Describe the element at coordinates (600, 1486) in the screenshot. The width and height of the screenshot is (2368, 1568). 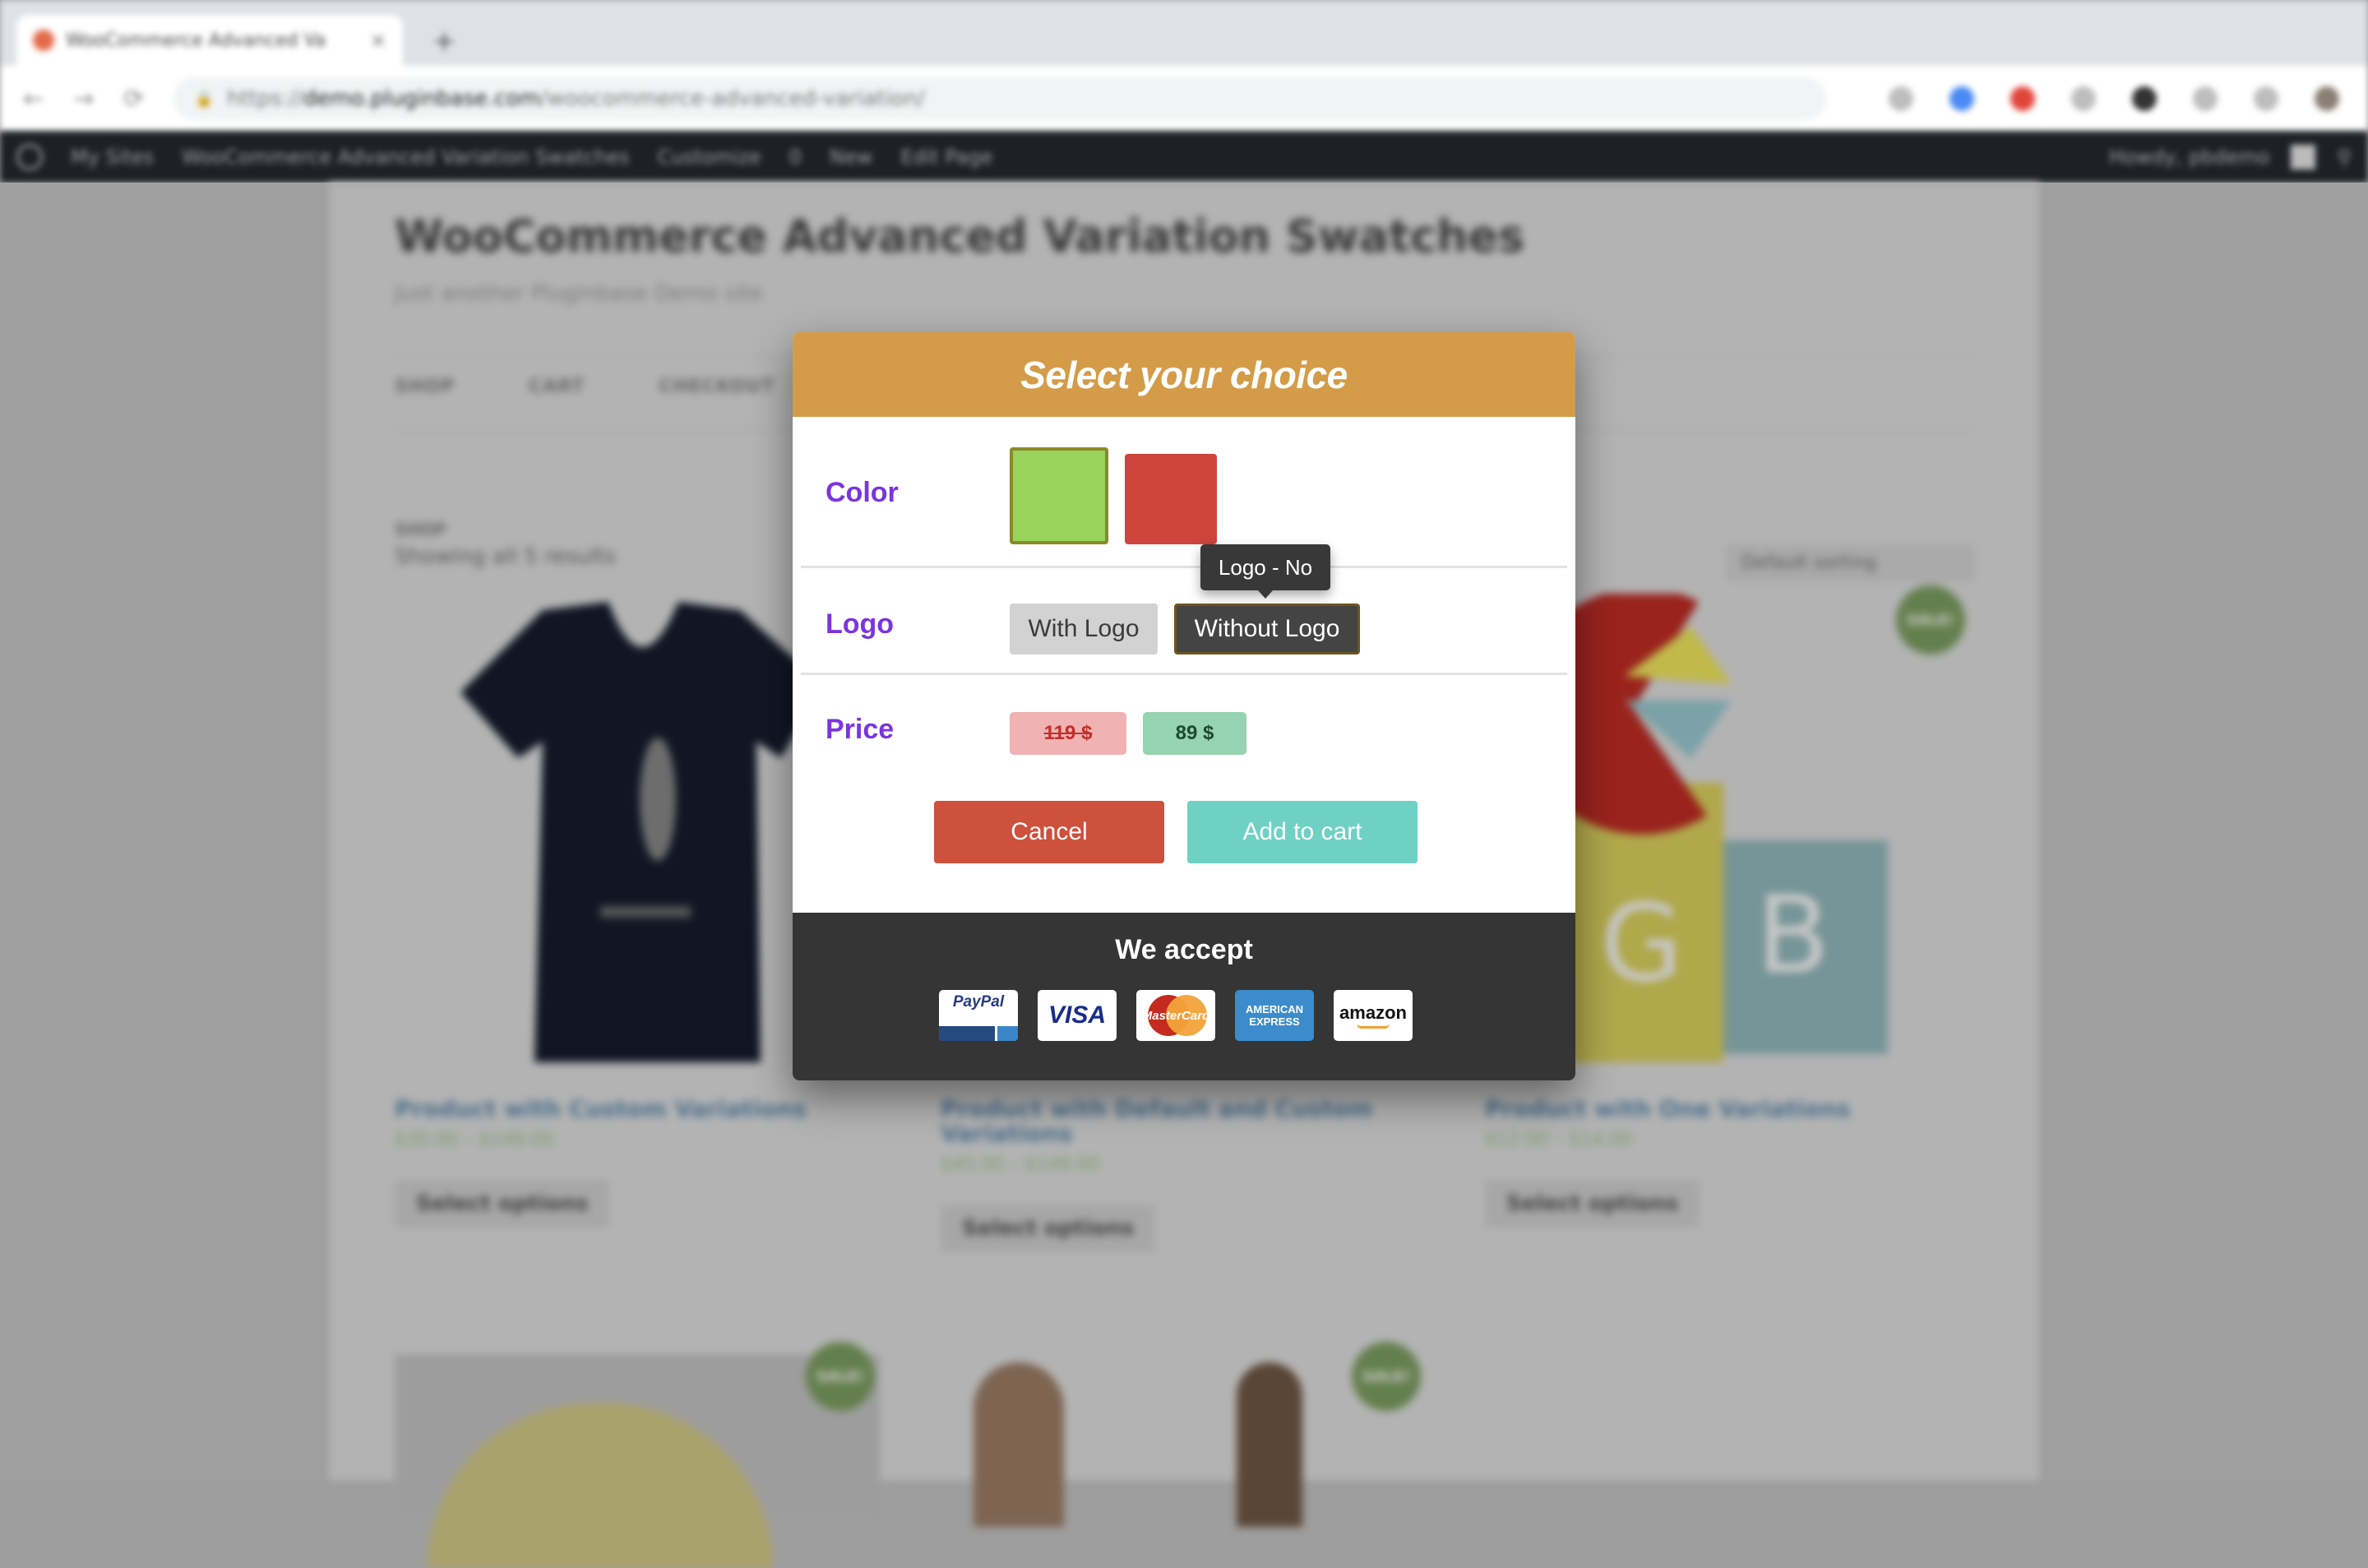
I see `shirt-shape` at that location.